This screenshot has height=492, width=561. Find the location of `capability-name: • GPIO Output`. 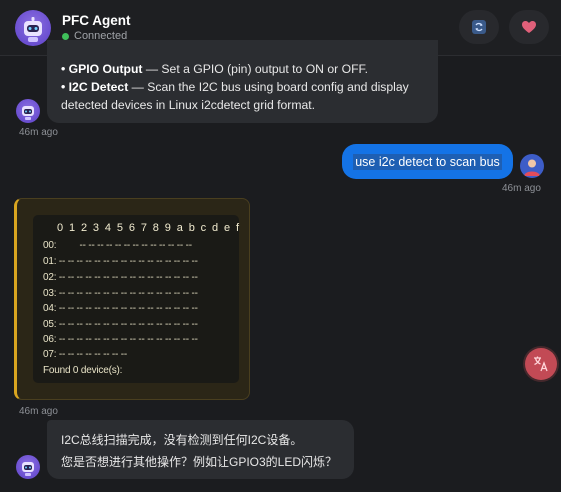

capability-name: • GPIO Output is located at coordinates (102, 69).